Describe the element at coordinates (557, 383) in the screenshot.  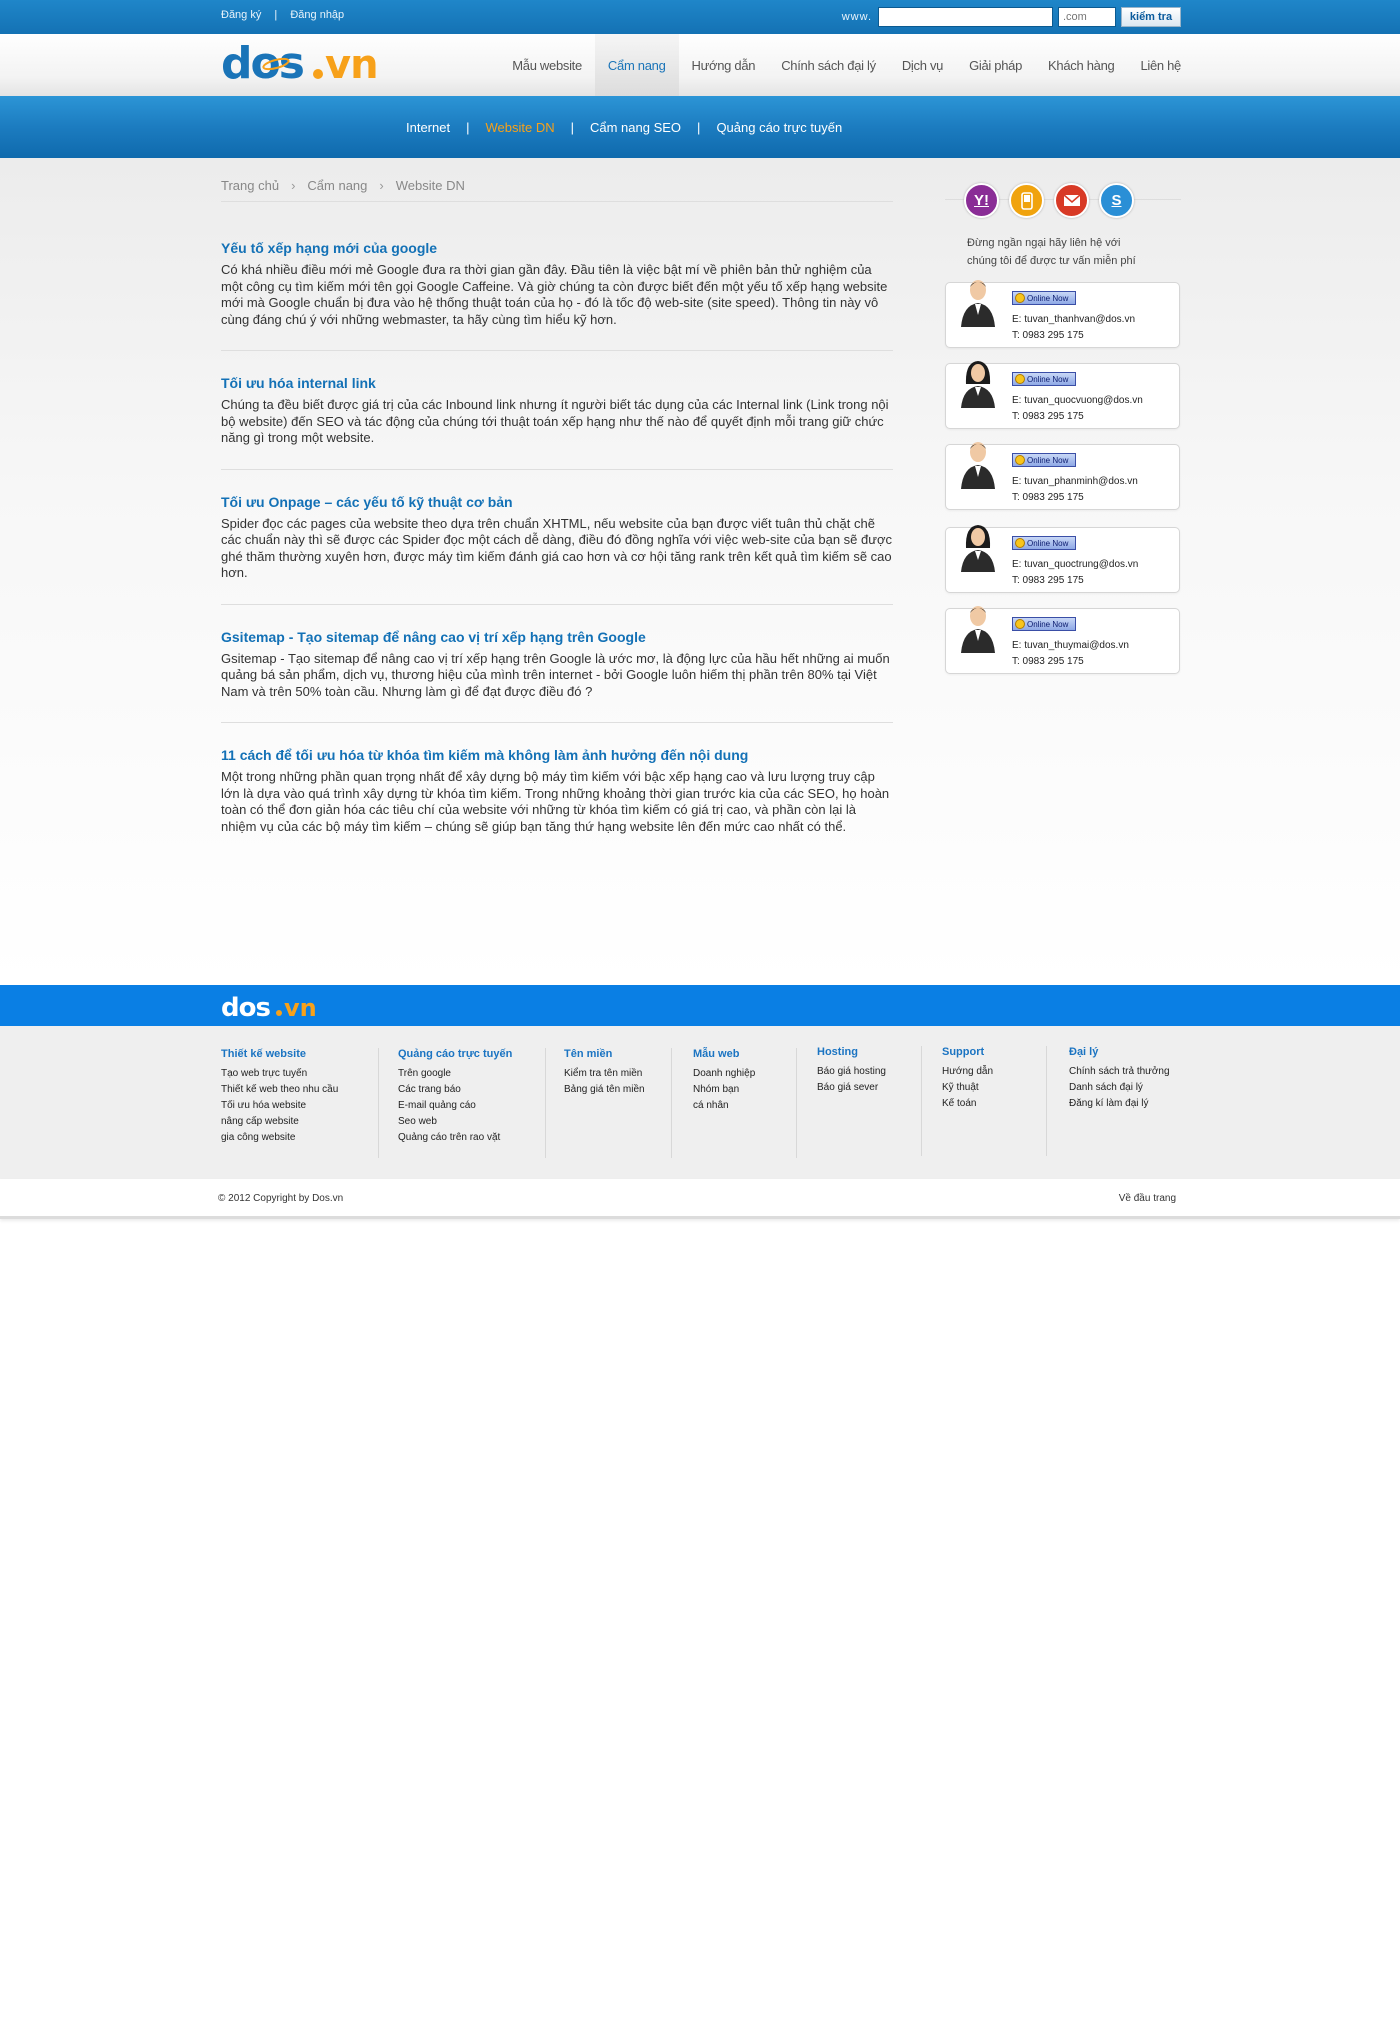
I see `article-title: Tối ưu hóa internal link` at that location.